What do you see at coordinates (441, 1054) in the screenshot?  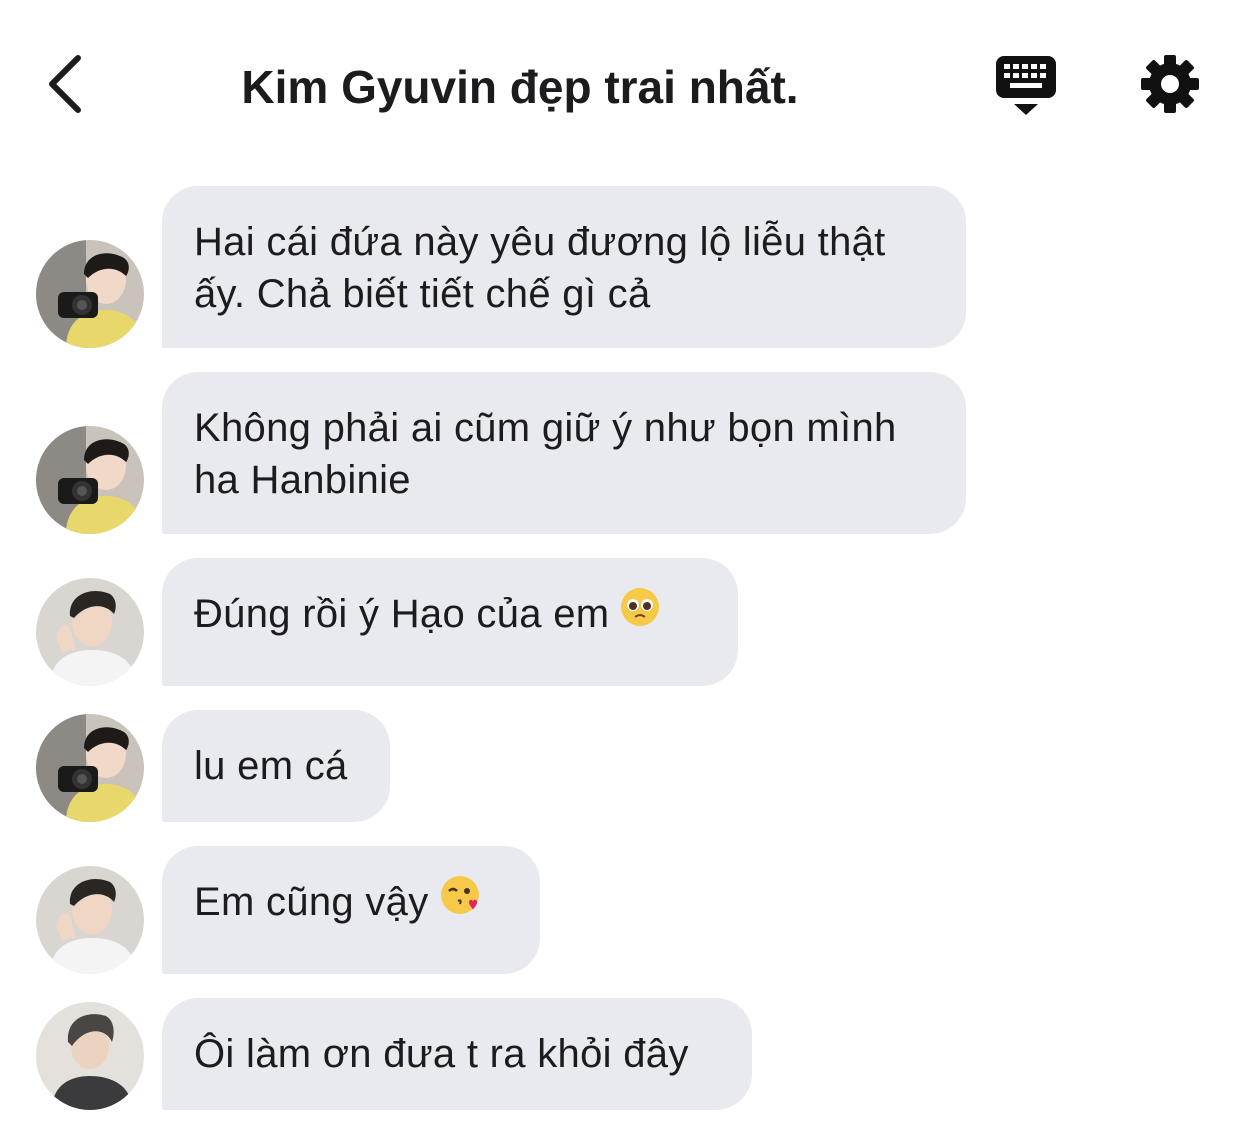 I see `message-text: Ôi làm ơn đưa t ra khỏi đây` at bounding box center [441, 1054].